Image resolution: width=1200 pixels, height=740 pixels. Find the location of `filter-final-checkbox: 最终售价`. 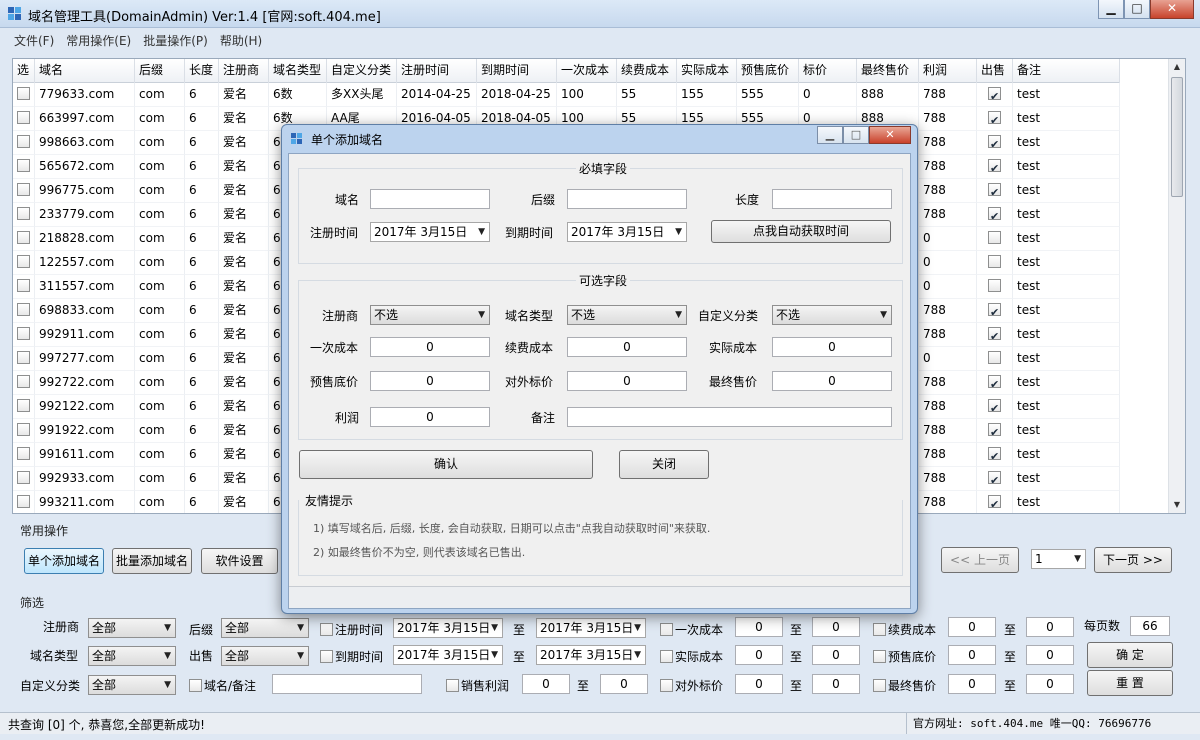

filter-final-checkbox: 最终售价 is located at coordinates (904, 685).